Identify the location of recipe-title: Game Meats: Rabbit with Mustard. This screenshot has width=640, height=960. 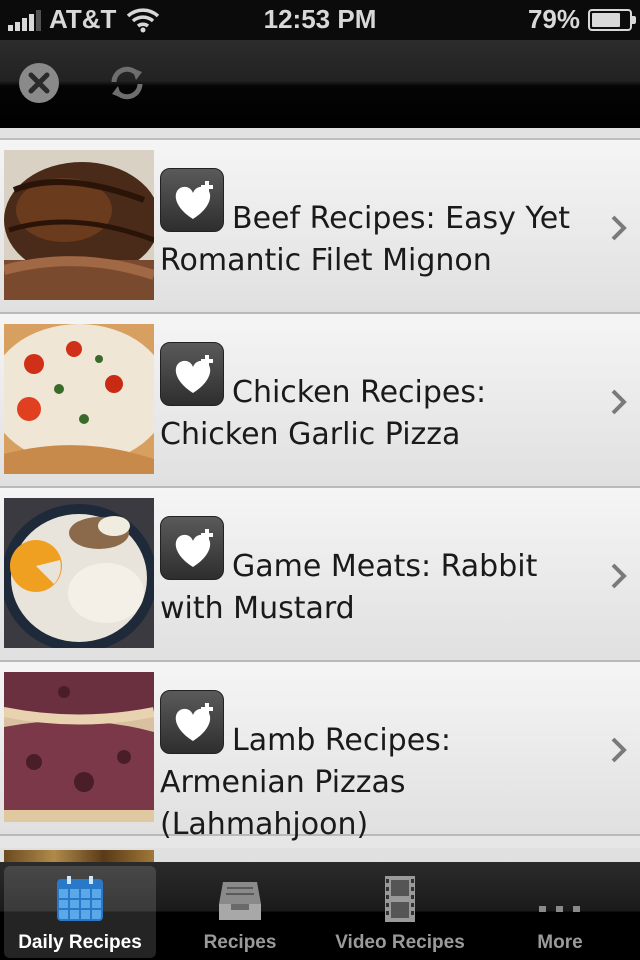
(349, 587).